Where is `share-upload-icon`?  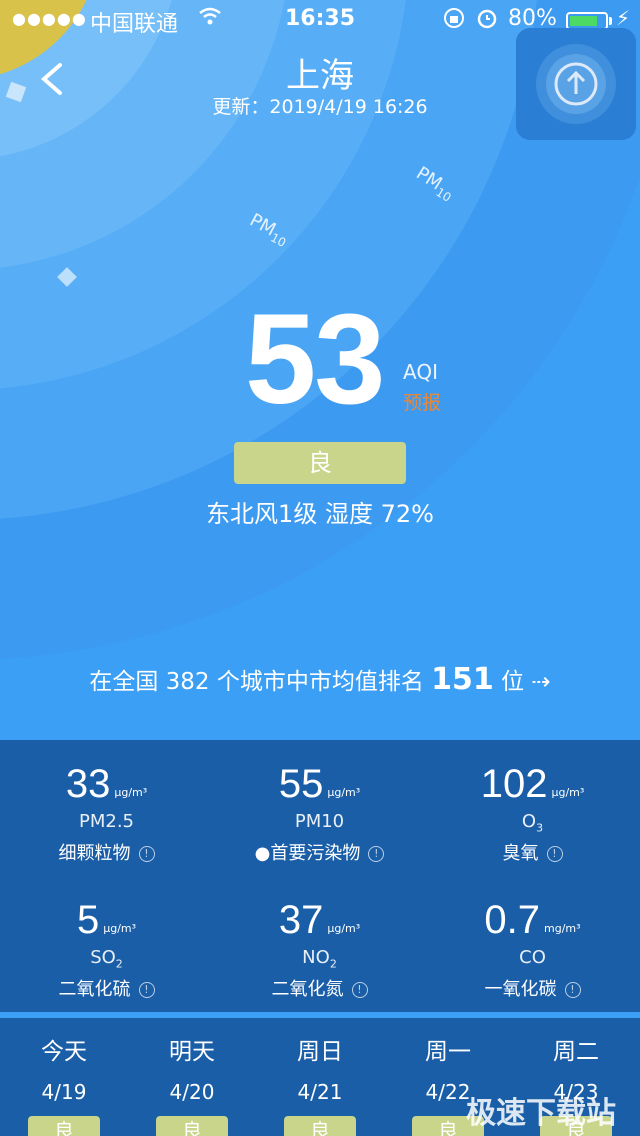
share-upload-icon is located at coordinates (576, 84).